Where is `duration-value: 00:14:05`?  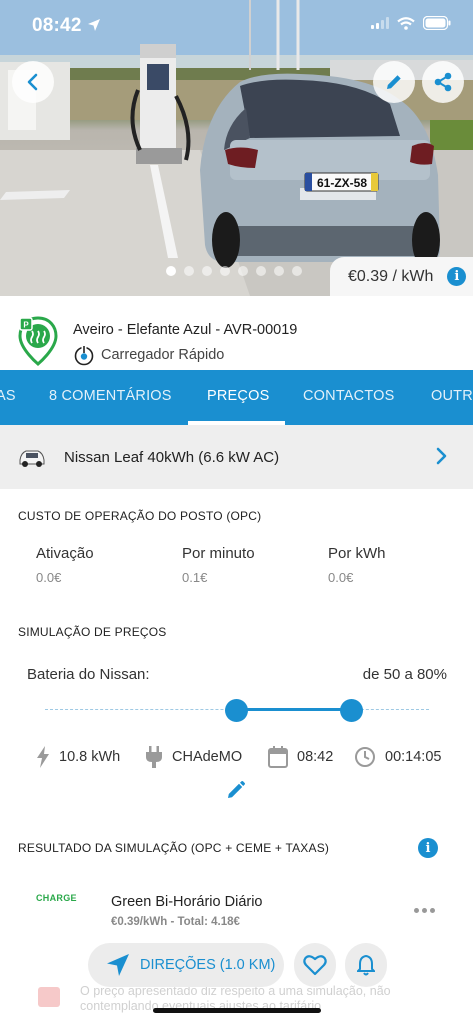
duration-value: 00:14:05 is located at coordinates (413, 757).